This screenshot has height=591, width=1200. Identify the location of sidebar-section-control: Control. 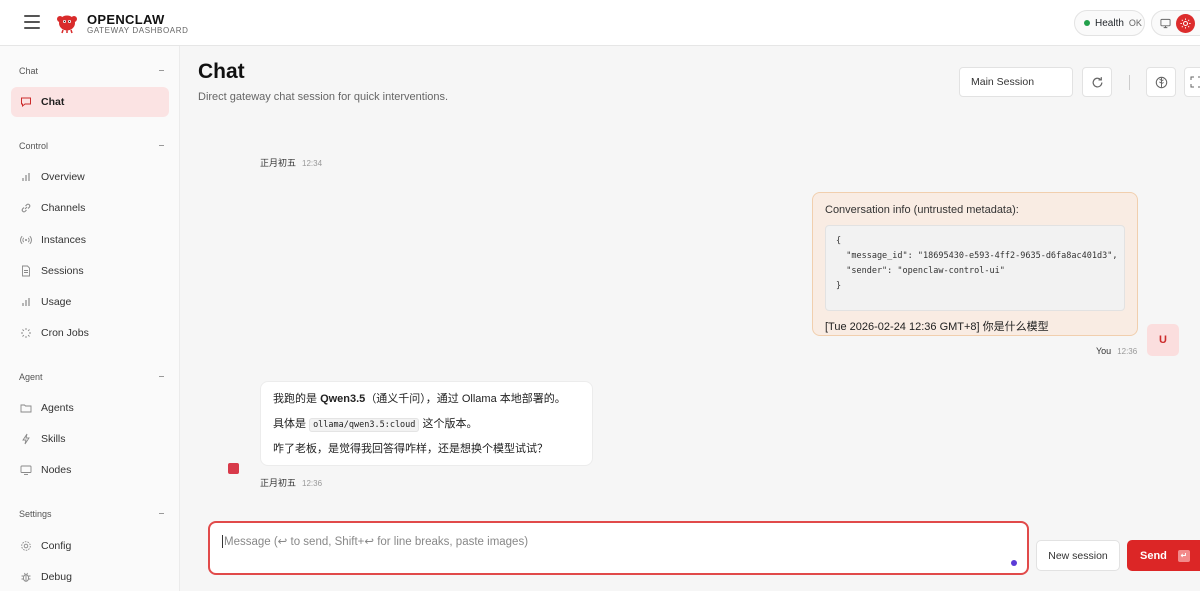
(91, 146).